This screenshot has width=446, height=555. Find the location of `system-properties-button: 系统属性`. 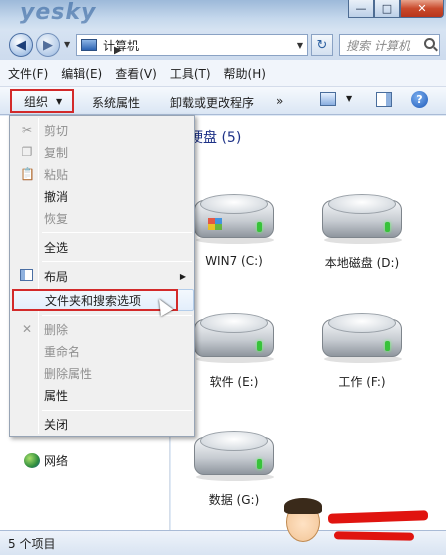

system-properties-button: 系统属性 is located at coordinates (116, 102).